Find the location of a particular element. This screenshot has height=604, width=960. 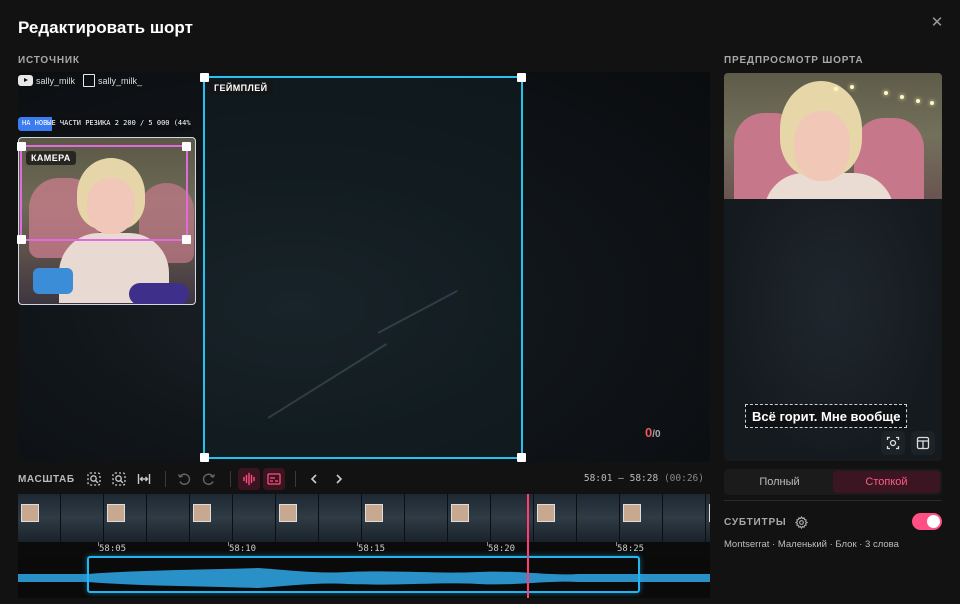

source-section-label: ИСТОЧНИК is located at coordinates (49, 60).